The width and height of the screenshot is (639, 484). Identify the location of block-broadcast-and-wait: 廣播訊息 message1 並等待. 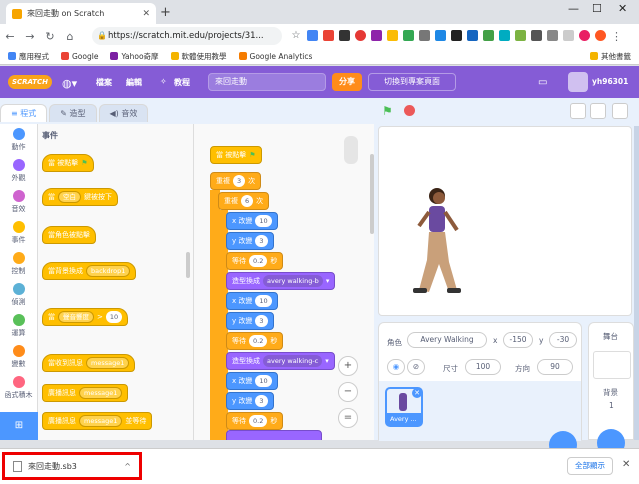
(97, 421).